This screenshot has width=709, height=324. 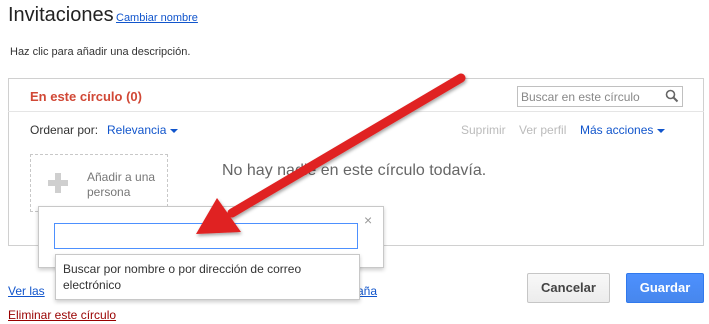 What do you see at coordinates (354, 170) in the screenshot?
I see `empty-circle-message: No hay nadie en este círculo todavía.` at bounding box center [354, 170].